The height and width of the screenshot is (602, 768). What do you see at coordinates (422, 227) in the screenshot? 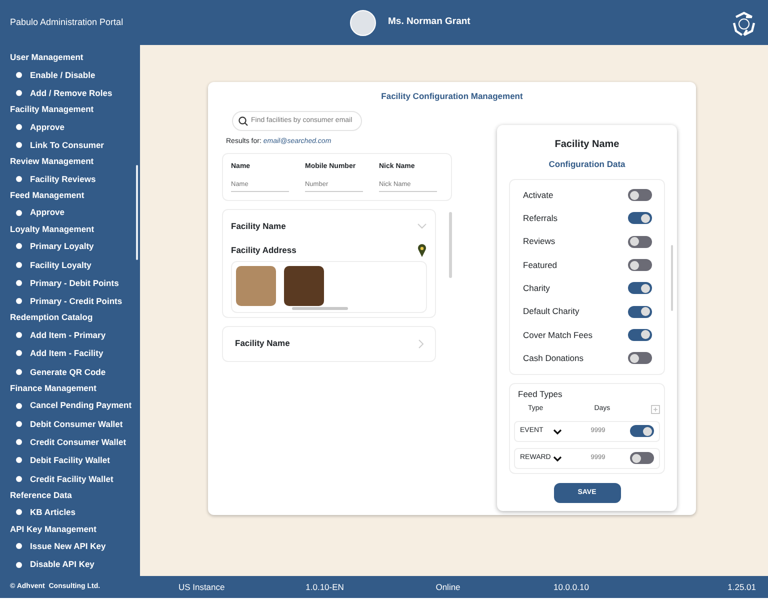
I see `chevron-down-icon` at bounding box center [422, 227].